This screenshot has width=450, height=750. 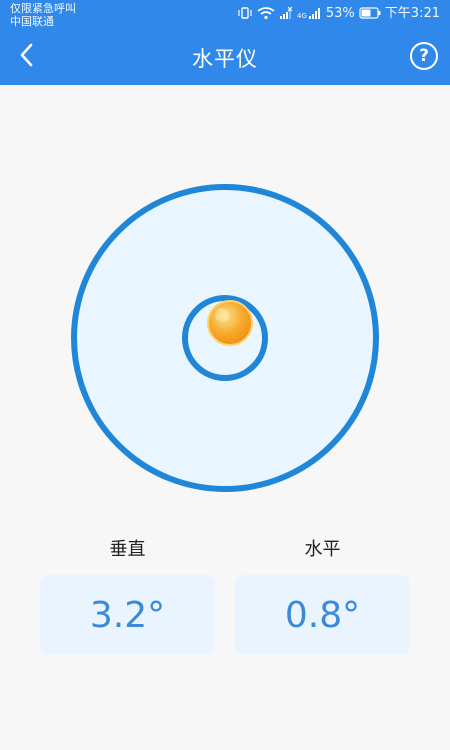 I want to click on no-sim-icon, so click(x=286, y=13).